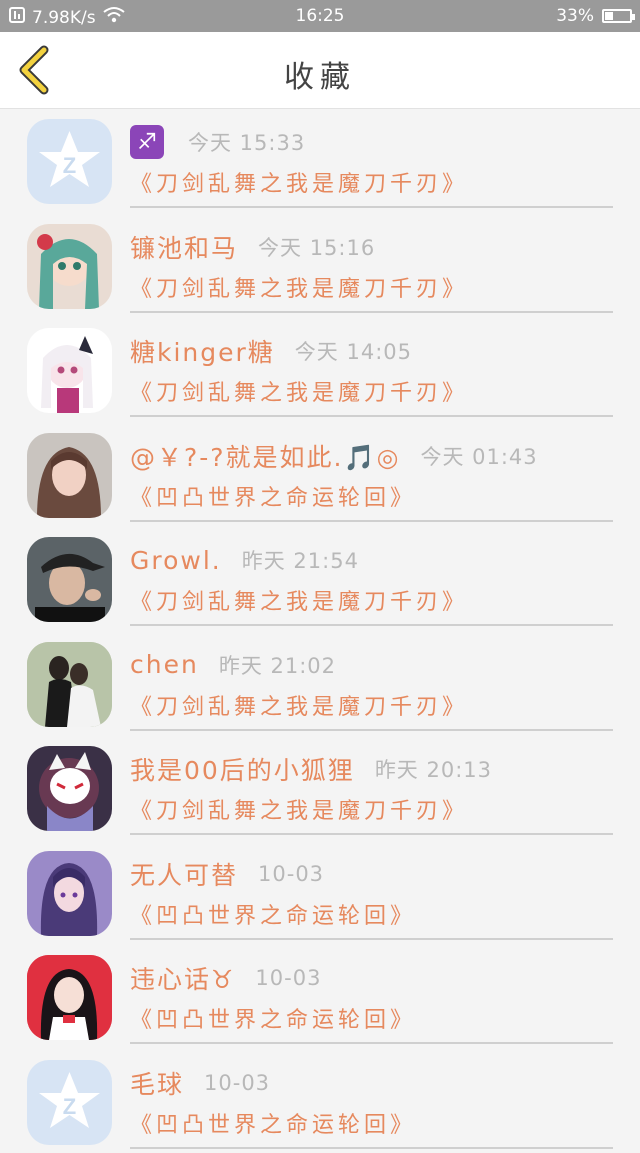  I want to click on user-name: 毛球, so click(157, 1083).